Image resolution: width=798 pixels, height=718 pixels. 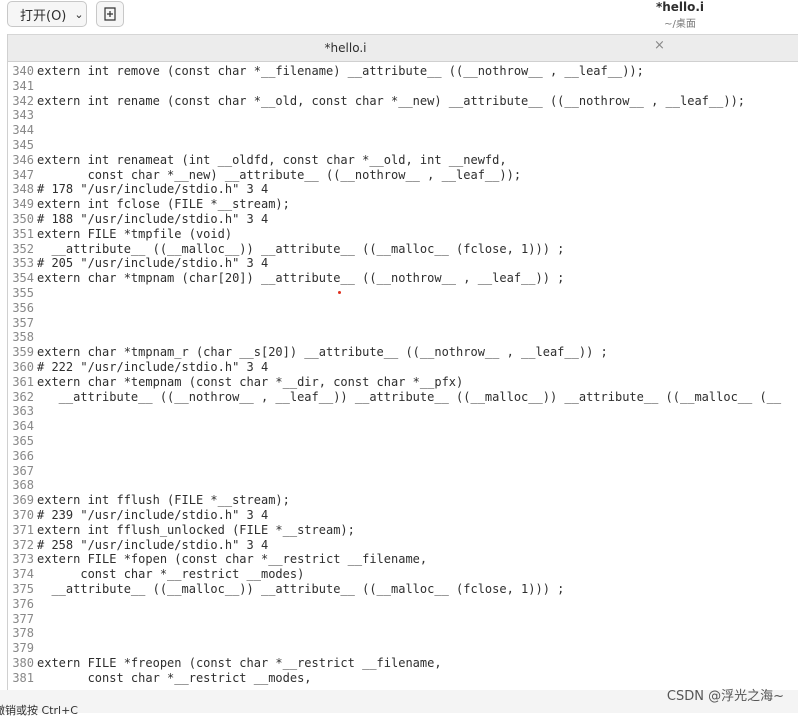 I want to click on code-line: 351 extern FILE *tmpfile (void), so click(x=120, y=234).